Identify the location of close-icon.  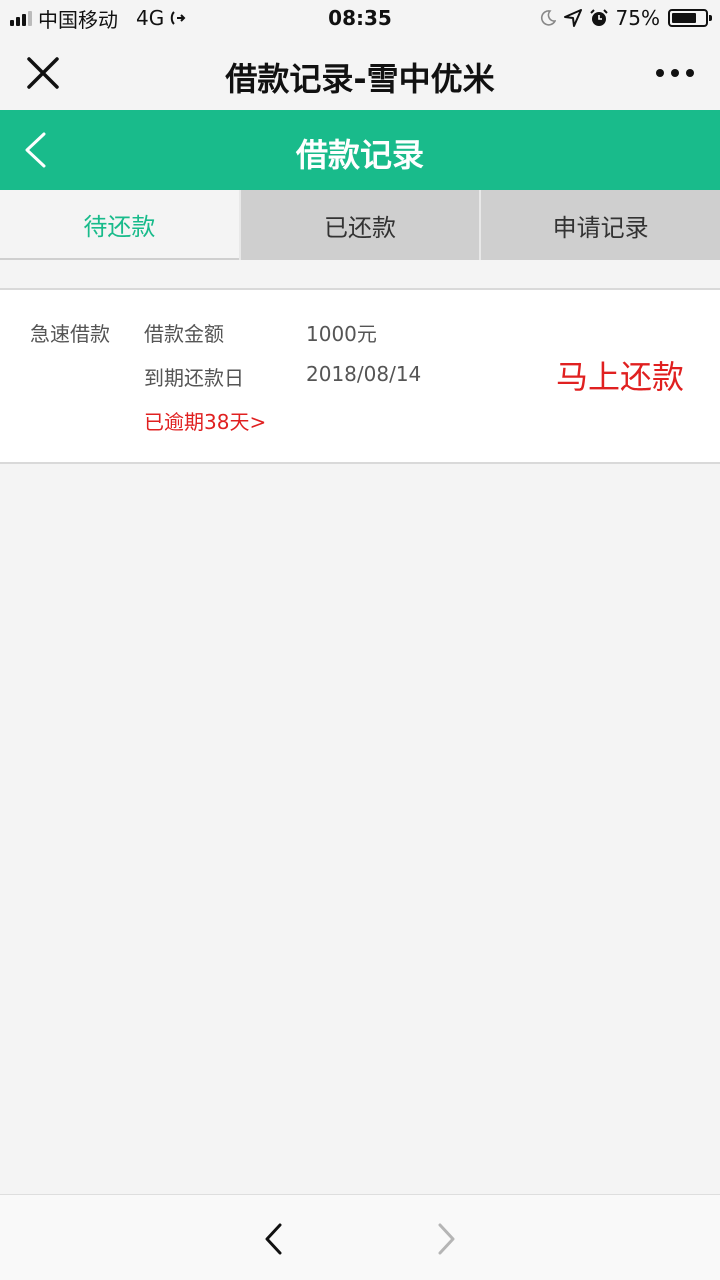
(43, 73).